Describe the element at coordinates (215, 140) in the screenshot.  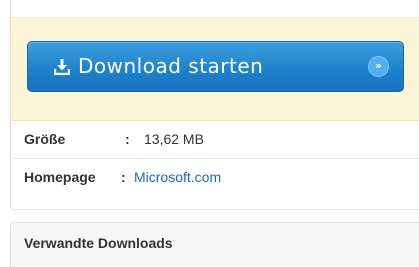
I see `file-size-row: Größe : 13,62 MB` at that location.